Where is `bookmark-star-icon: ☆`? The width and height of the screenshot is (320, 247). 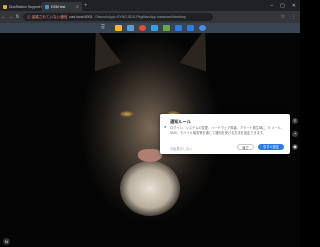 bookmark-star-icon: ☆ is located at coordinates (283, 17).